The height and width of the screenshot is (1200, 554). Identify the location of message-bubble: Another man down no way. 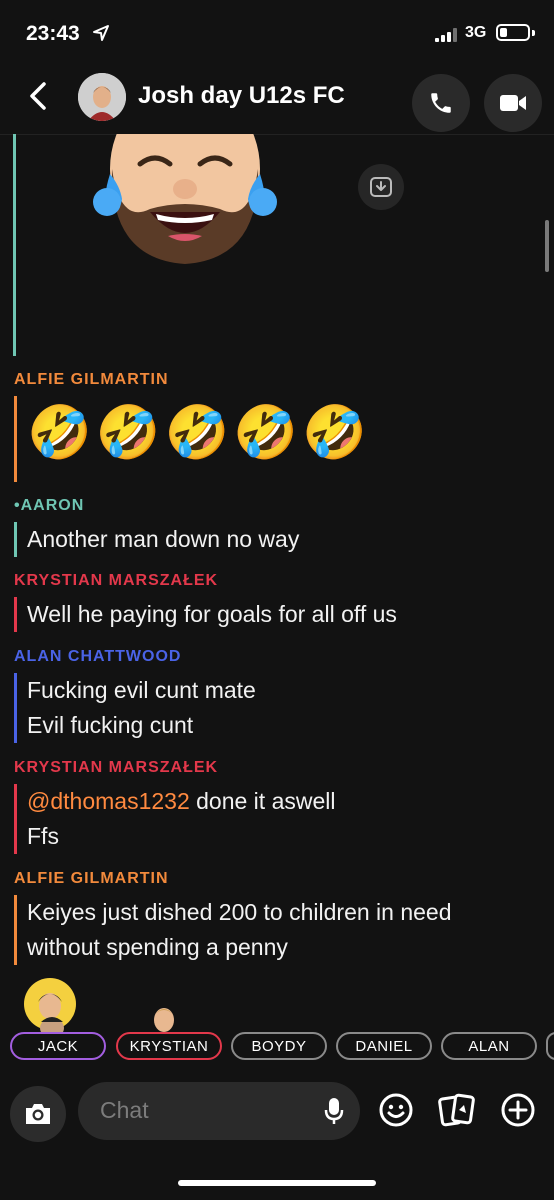
(156, 539).